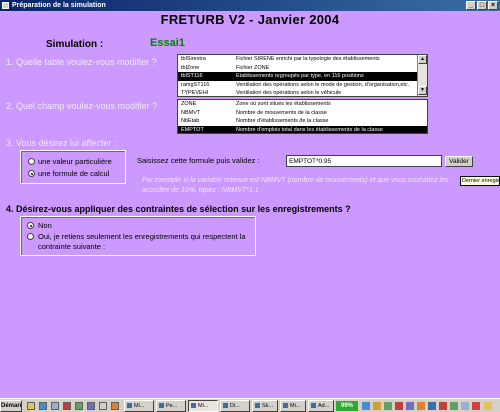 Image resolution: width=500 pixels, height=412 pixels. I want to click on field-code: NbEtab, so click(190, 121).